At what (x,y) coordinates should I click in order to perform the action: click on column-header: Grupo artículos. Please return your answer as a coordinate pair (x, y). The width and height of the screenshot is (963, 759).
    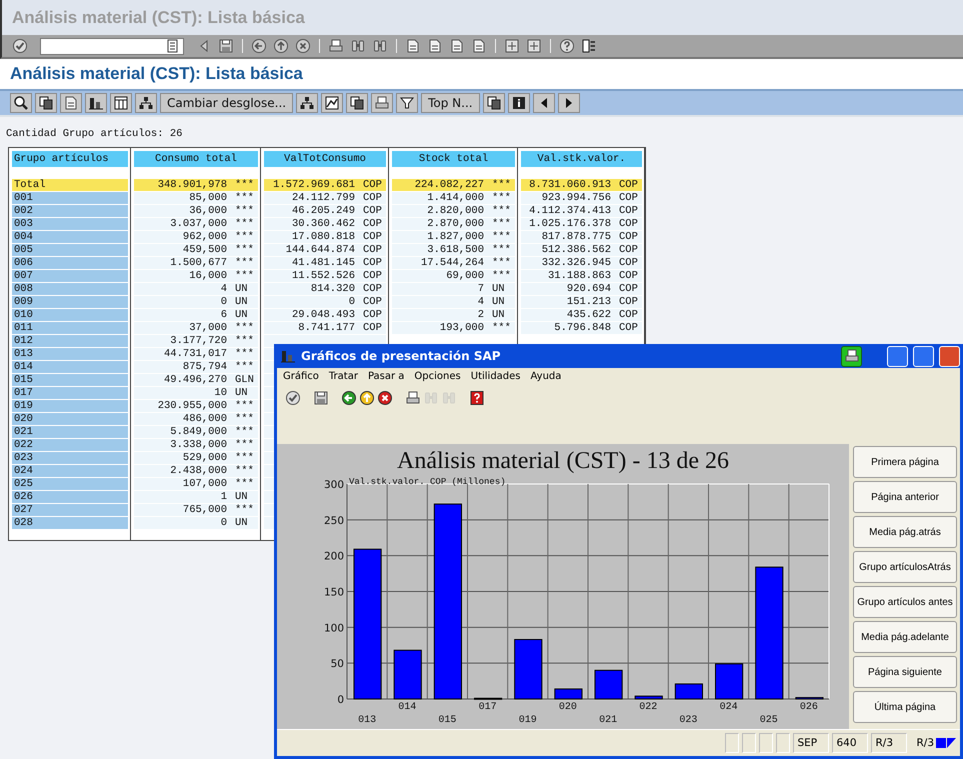
    Looking at the image, I should click on (70, 159).